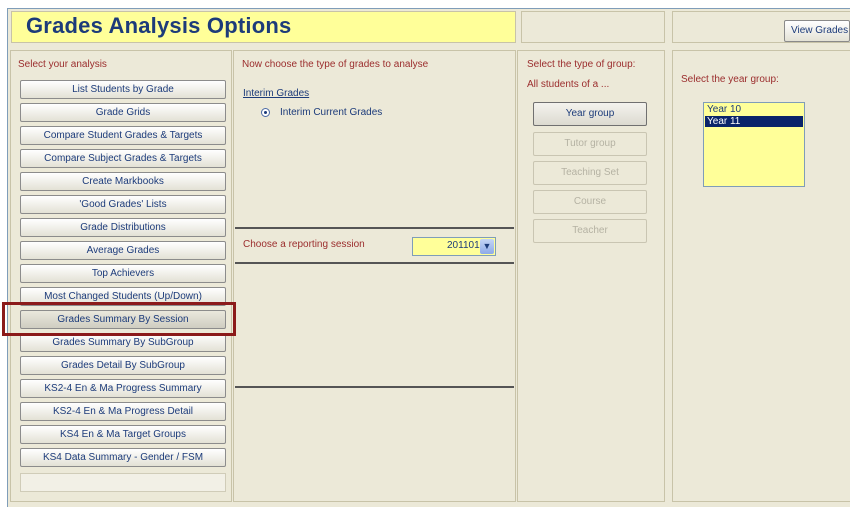 This screenshot has height=507, width=850. I want to click on teaching-set-button: Teaching Set, so click(590, 173).